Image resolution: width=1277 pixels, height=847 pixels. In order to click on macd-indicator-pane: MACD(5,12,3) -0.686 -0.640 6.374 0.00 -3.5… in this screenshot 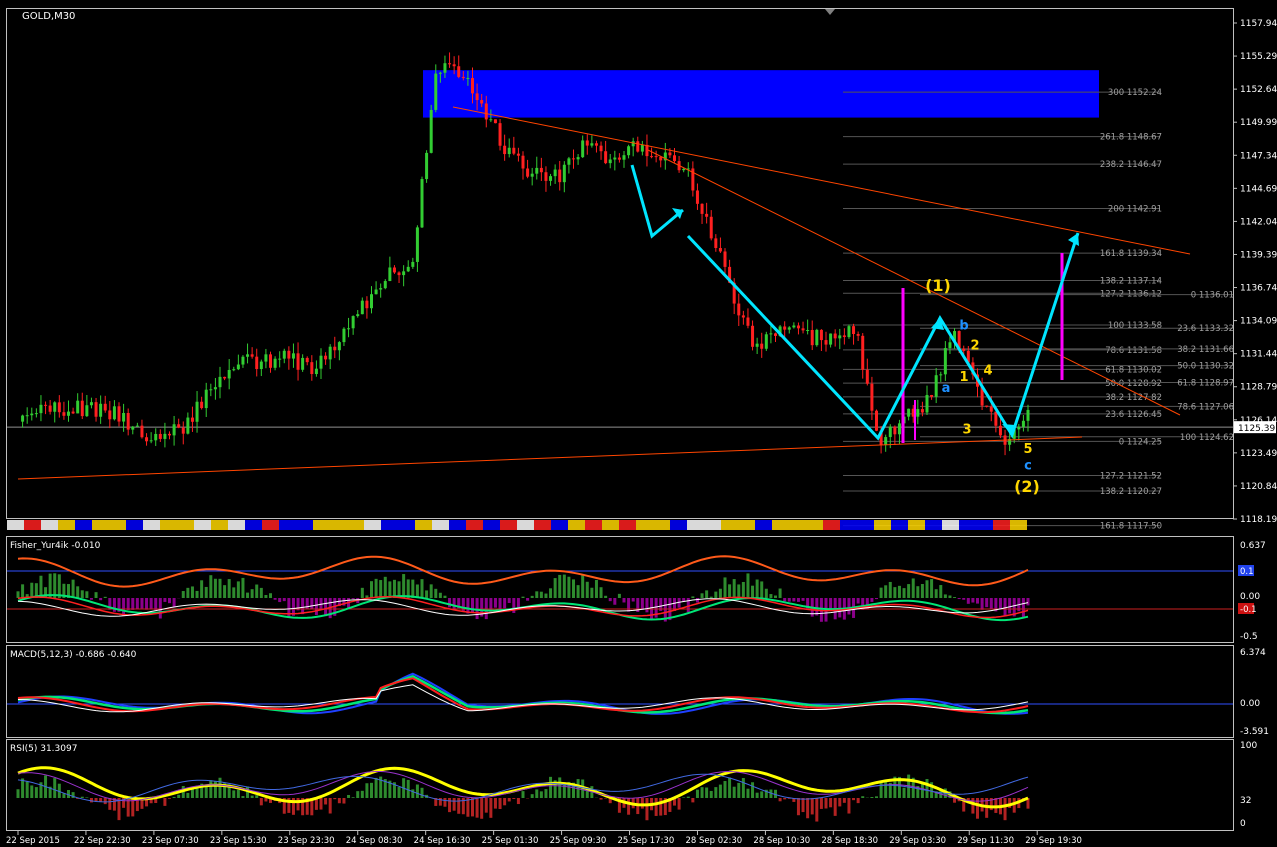, I will do `click(638, 691)`.